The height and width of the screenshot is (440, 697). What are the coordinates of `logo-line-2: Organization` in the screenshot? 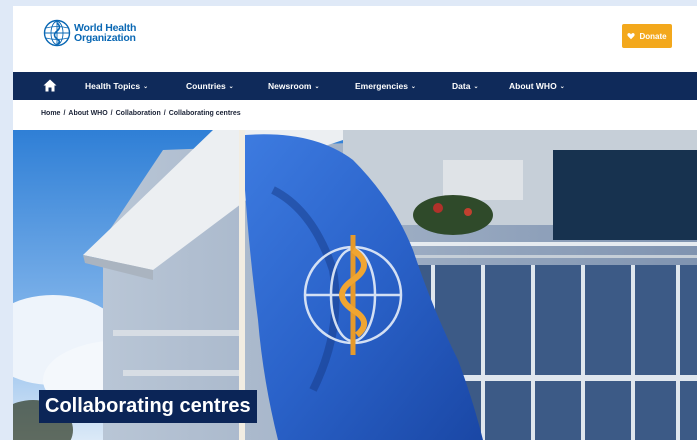 It's located at (105, 38).